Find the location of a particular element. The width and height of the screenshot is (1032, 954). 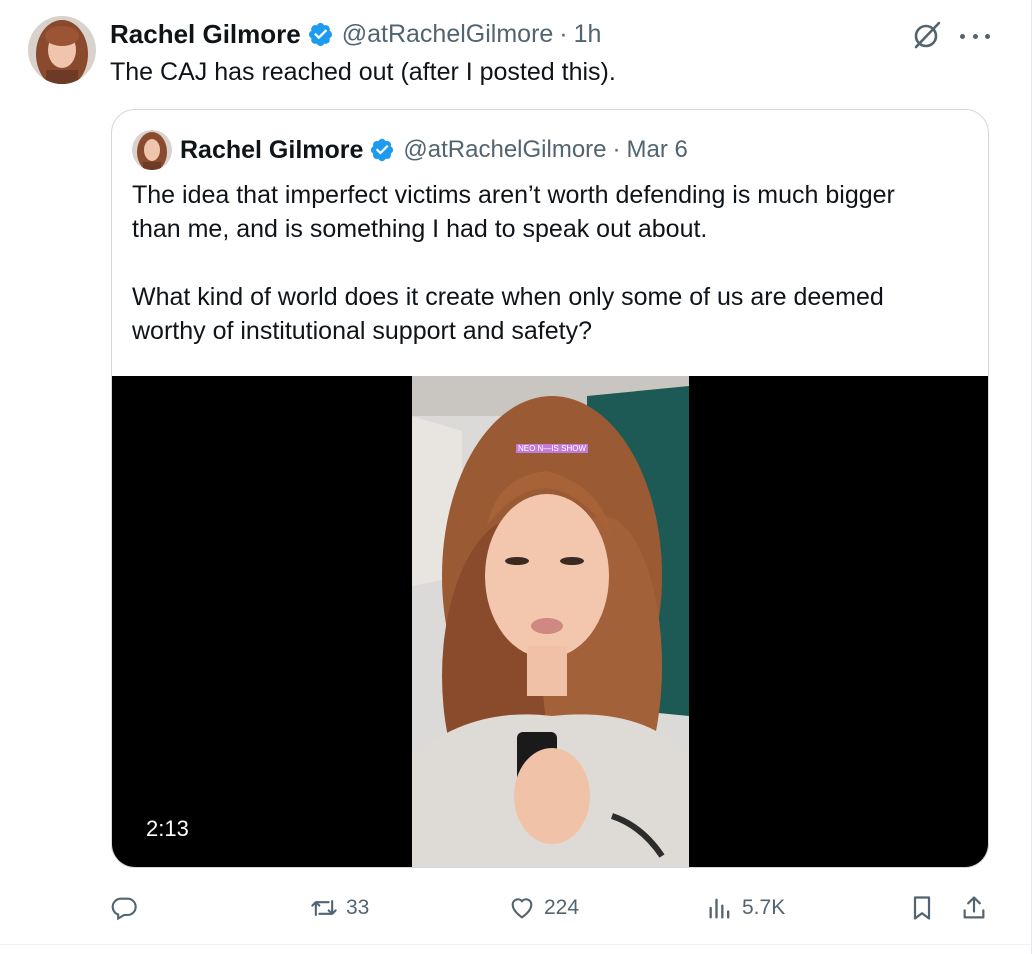

views-icon is located at coordinates (719, 908).